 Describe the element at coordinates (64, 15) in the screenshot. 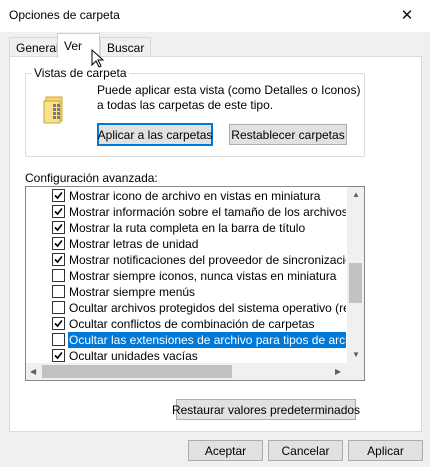

I see `window-title: Opciones de carpeta` at that location.